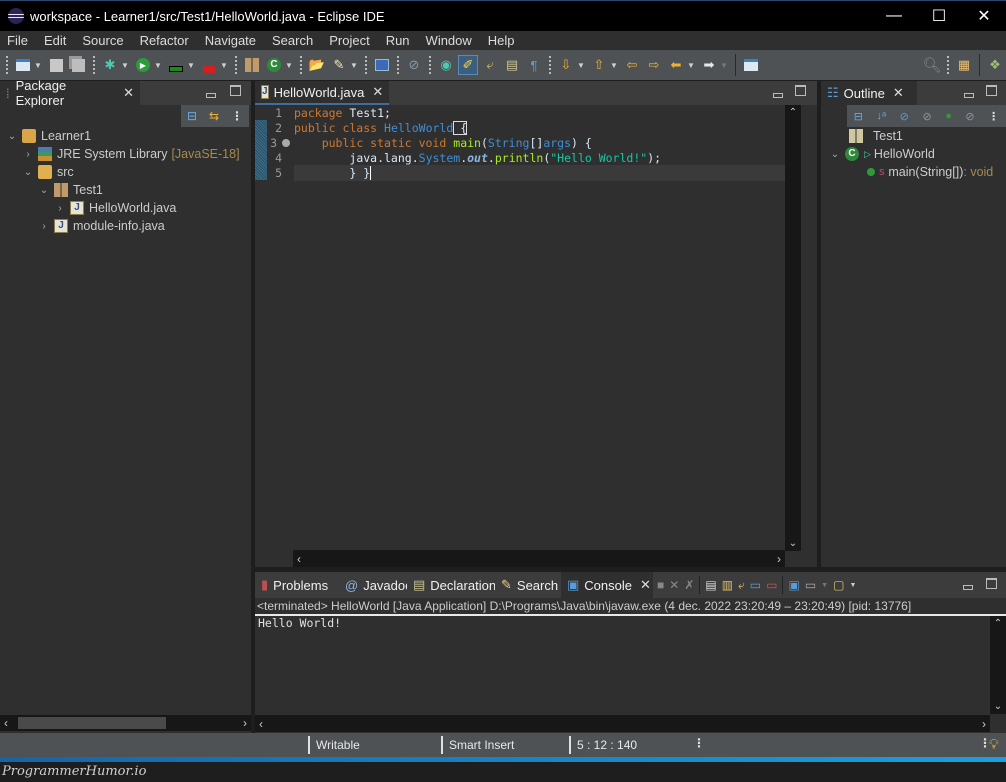  What do you see at coordinates (102, 40) in the screenshot?
I see `menu-source: Source` at bounding box center [102, 40].